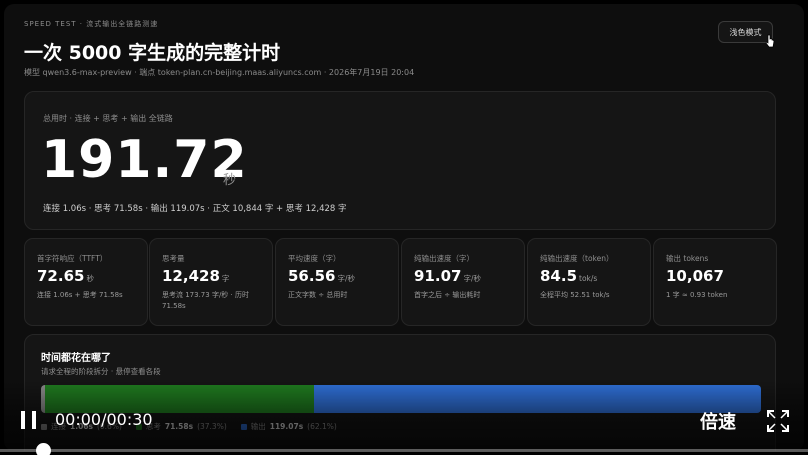 Image resolution: width=808 pixels, height=455 pixels. I want to click on metric-card-ttft: 首字符响应（TTFT） 72.65 秒 连接 1.06s + 思考 71.58s, so click(86, 282).